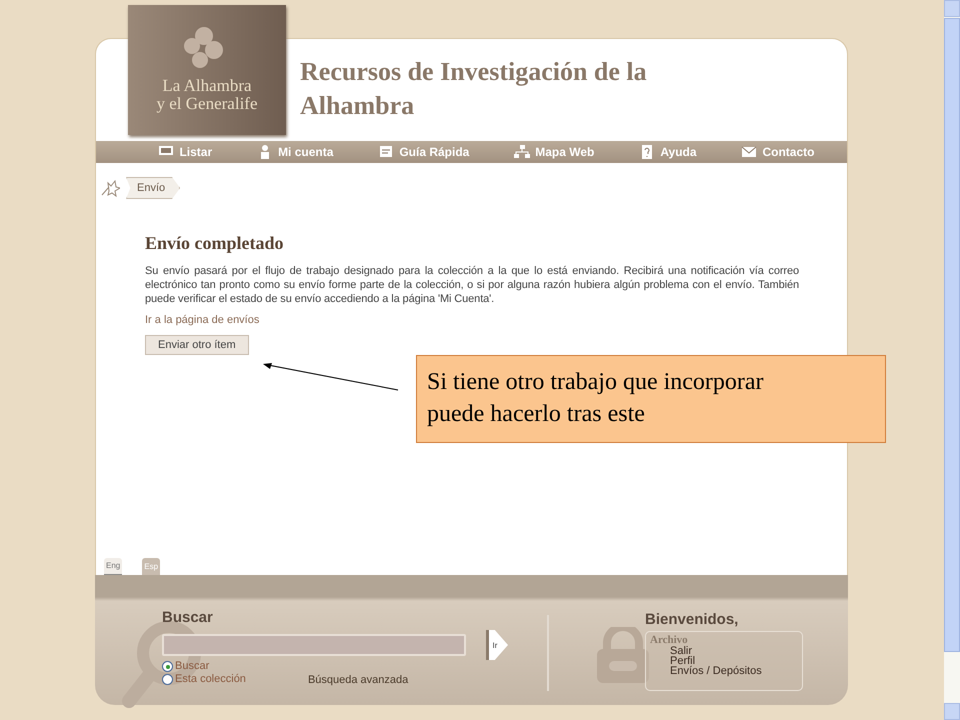  What do you see at coordinates (777, 152) in the screenshot?
I see `nav-link: Contacto` at bounding box center [777, 152].